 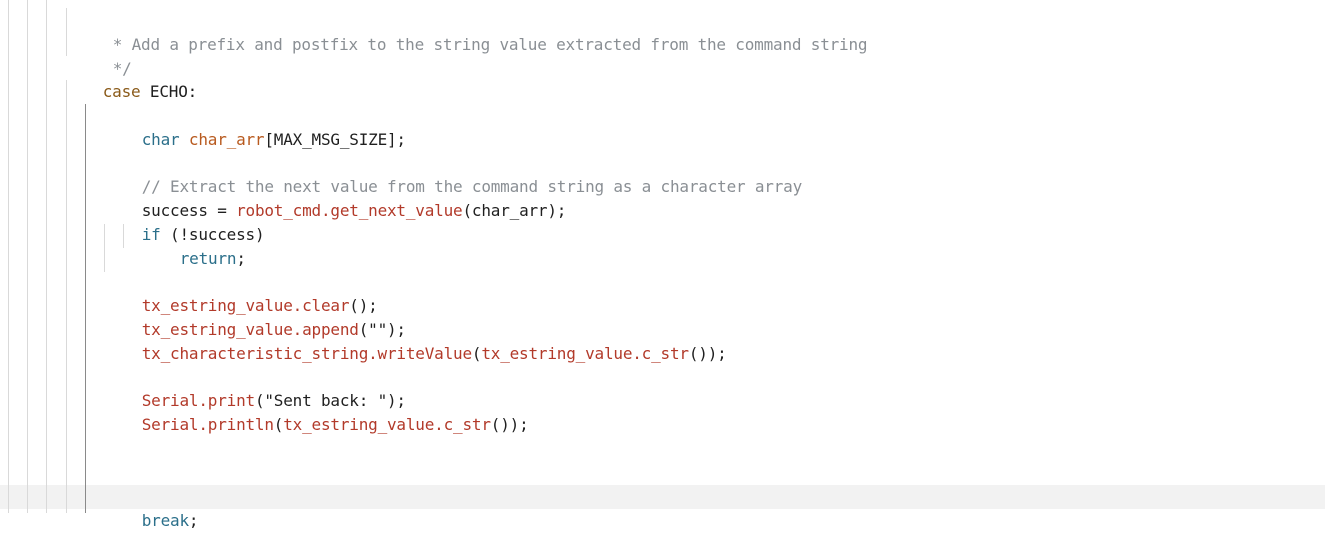 What do you see at coordinates (121, 91) in the screenshot?
I see `case-keyword: case` at bounding box center [121, 91].